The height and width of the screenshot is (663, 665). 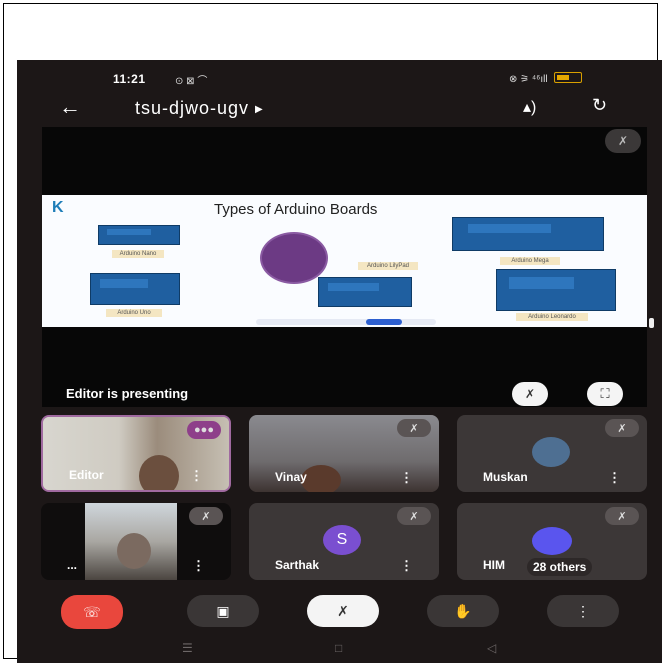 What do you see at coordinates (296, 209) in the screenshot?
I see `slide-title: Types of Arduino Boards` at bounding box center [296, 209].